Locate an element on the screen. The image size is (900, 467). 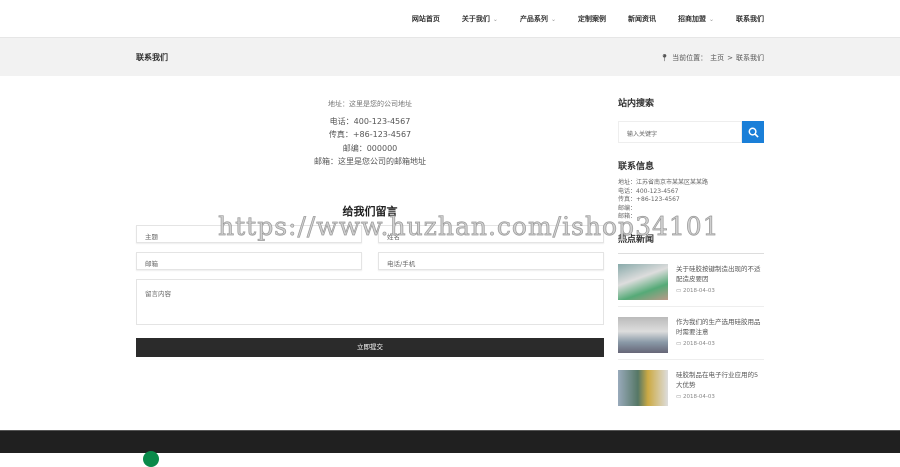
phone-input: 电话/手机 is located at coordinates (491, 260).